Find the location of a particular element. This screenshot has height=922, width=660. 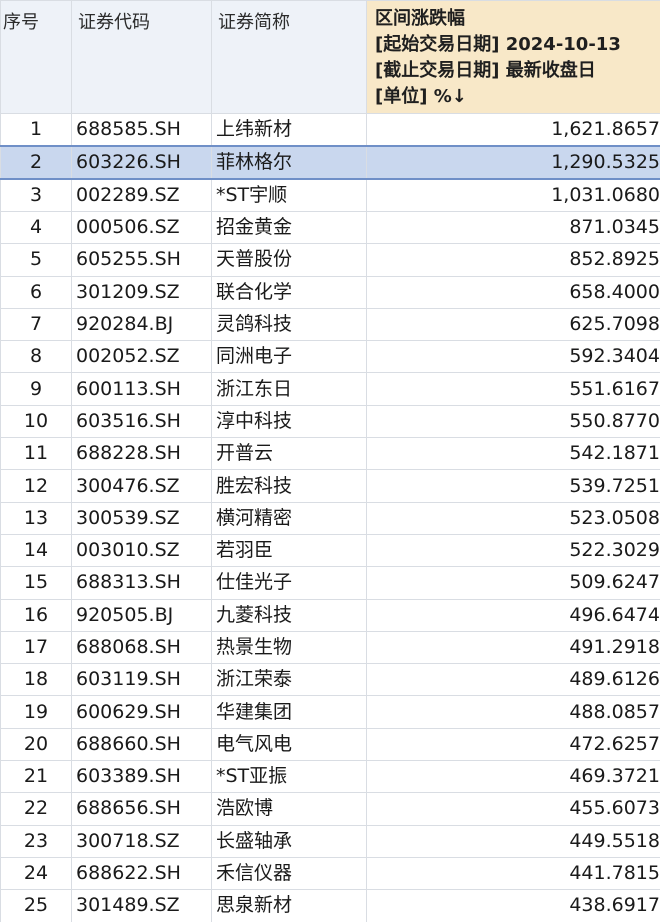

table-row: 12 300476.SZ 胜宏科技 539.7251 is located at coordinates (330, 486).